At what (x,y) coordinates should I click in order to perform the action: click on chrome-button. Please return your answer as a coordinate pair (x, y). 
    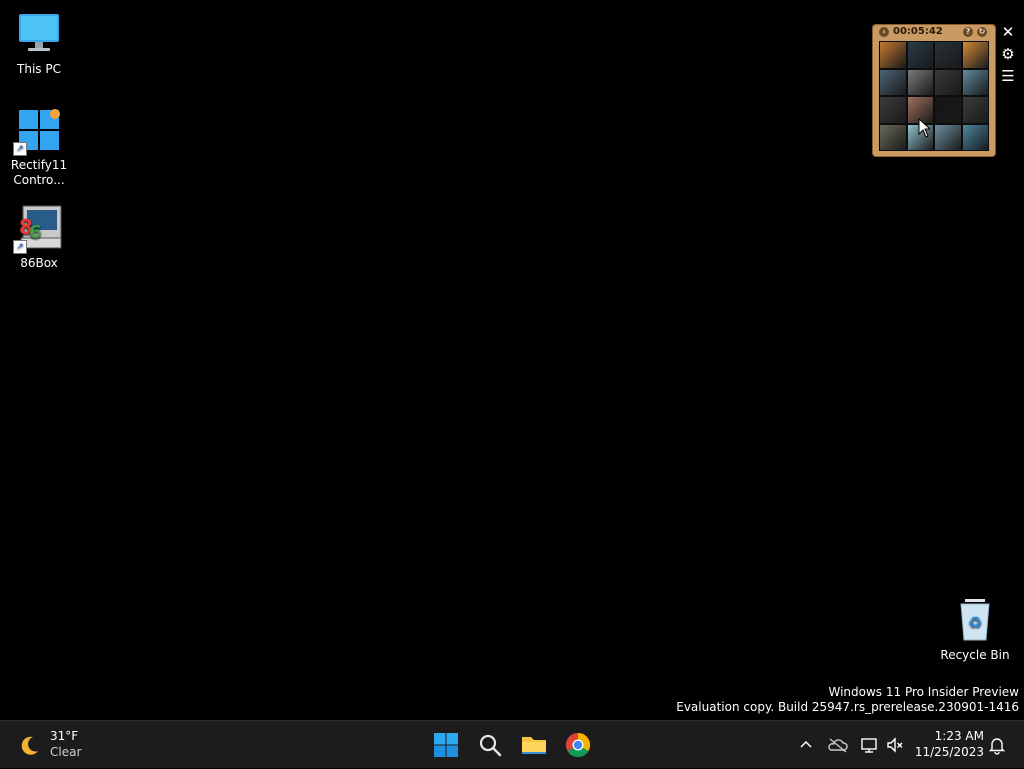
    Looking at the image, I should click on (578, 745).